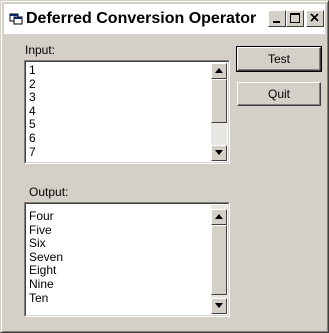 This screenshot has height=333, width=329. Describe the element at coordinates (32, 98) in the screenshot. I see `list-item: 3` at that location.